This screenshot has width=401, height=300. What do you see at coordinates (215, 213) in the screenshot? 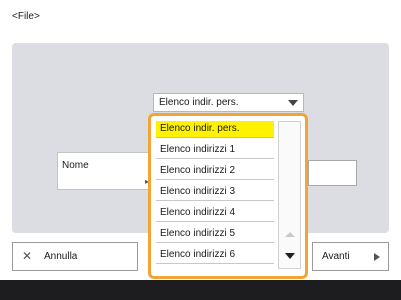
I see `dropdown-option-4: Elenco indirizzi 4` at bounding box center [215, 213].